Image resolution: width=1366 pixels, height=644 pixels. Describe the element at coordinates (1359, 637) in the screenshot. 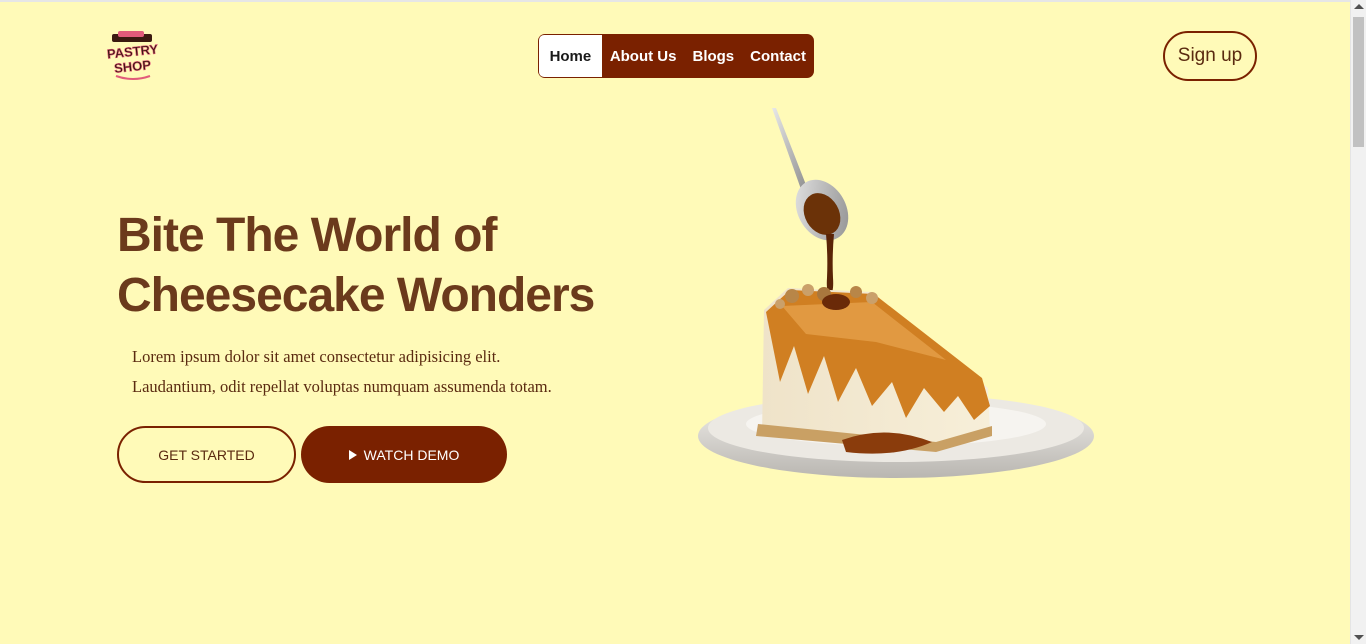

I see `scroll-down-icon` at that location.